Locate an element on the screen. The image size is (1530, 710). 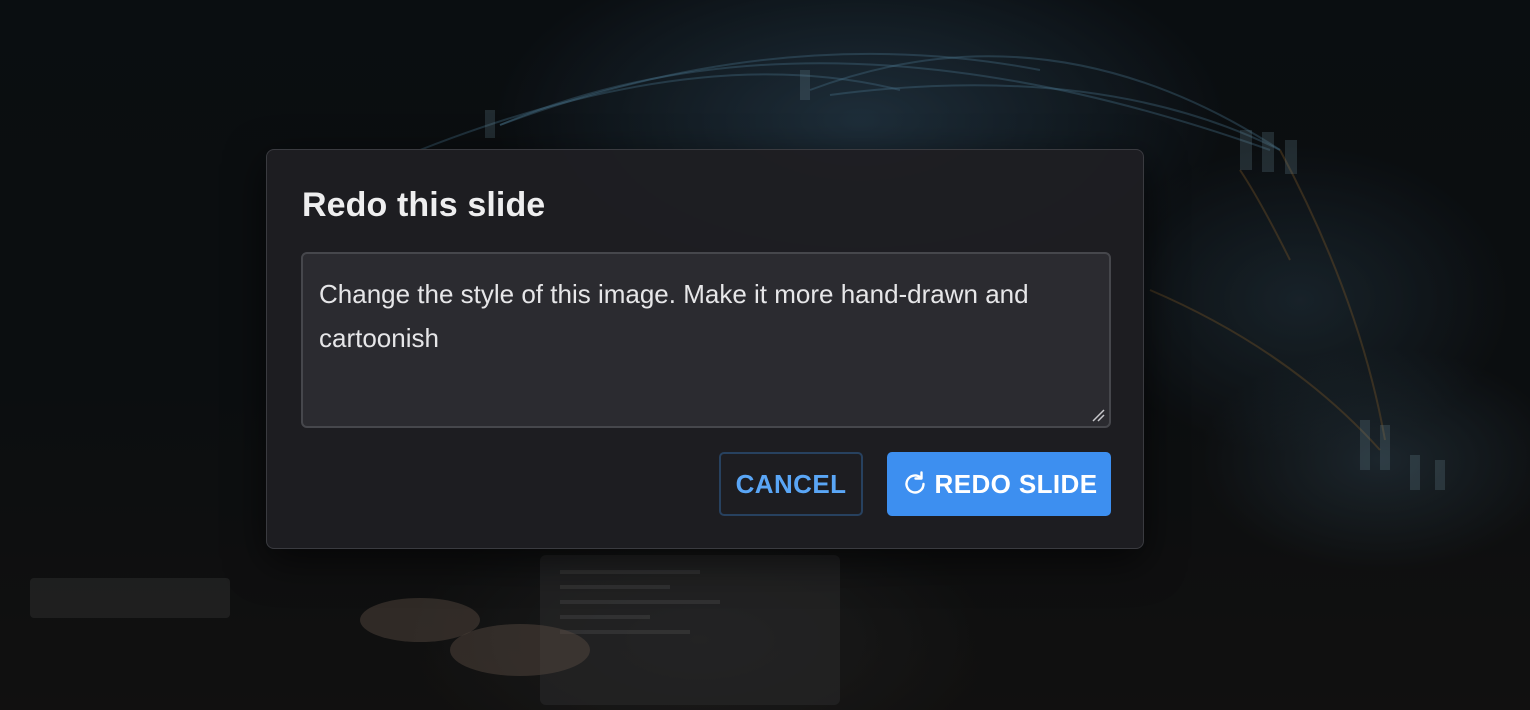
refresh-icon is located at coordinates (915, 484).